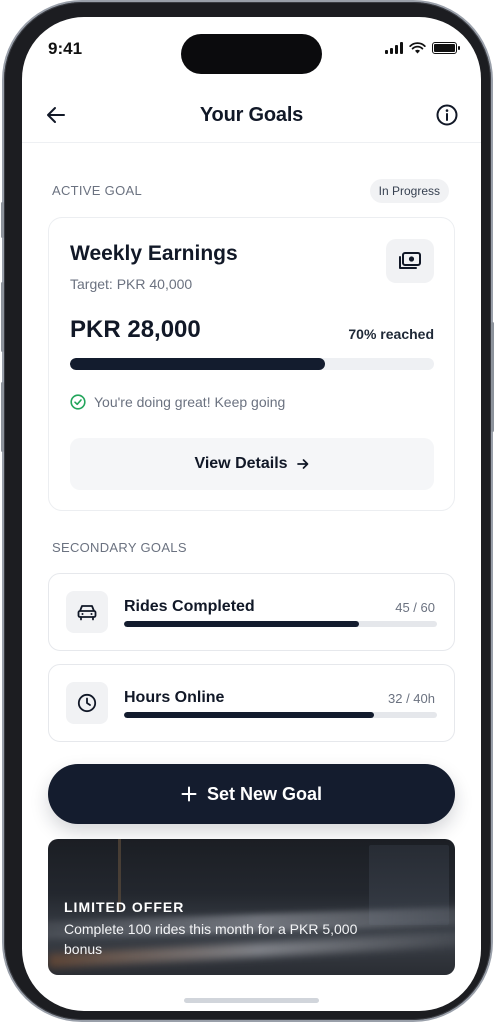 This screenshot has height=1024, width=495. What do you see at coordinates (119, 547) in the screenshot?
I see `secondary-goals-label: SECONDARY GOALS` at bounding box center [119, 547].